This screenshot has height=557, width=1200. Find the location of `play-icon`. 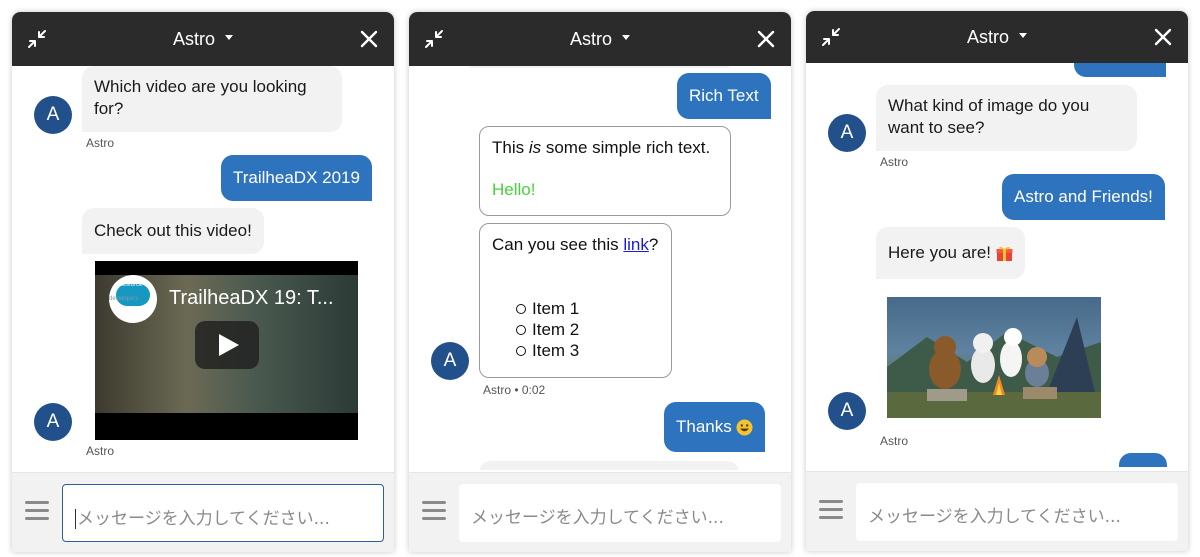

play-icon is located at coordinates (227, 345).